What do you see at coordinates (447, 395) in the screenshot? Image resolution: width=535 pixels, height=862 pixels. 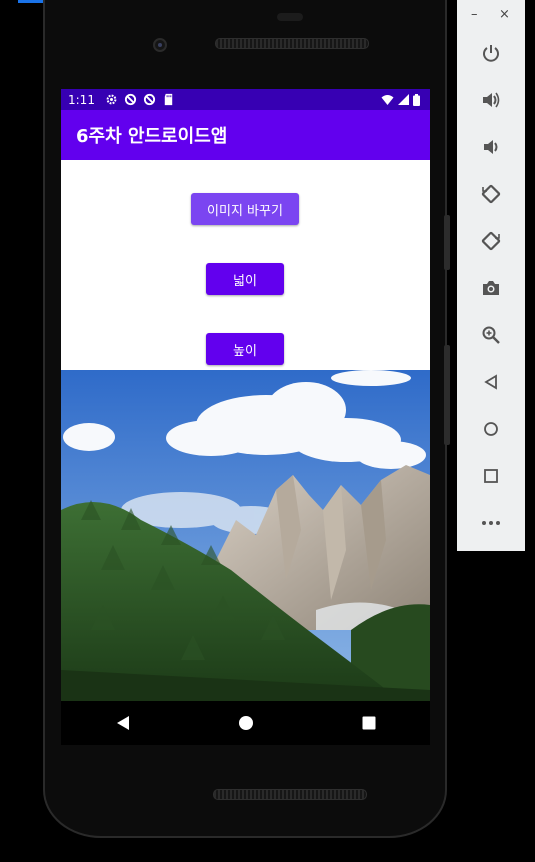 I see `phone-volume-side-button` at bounding box center [447, 395].